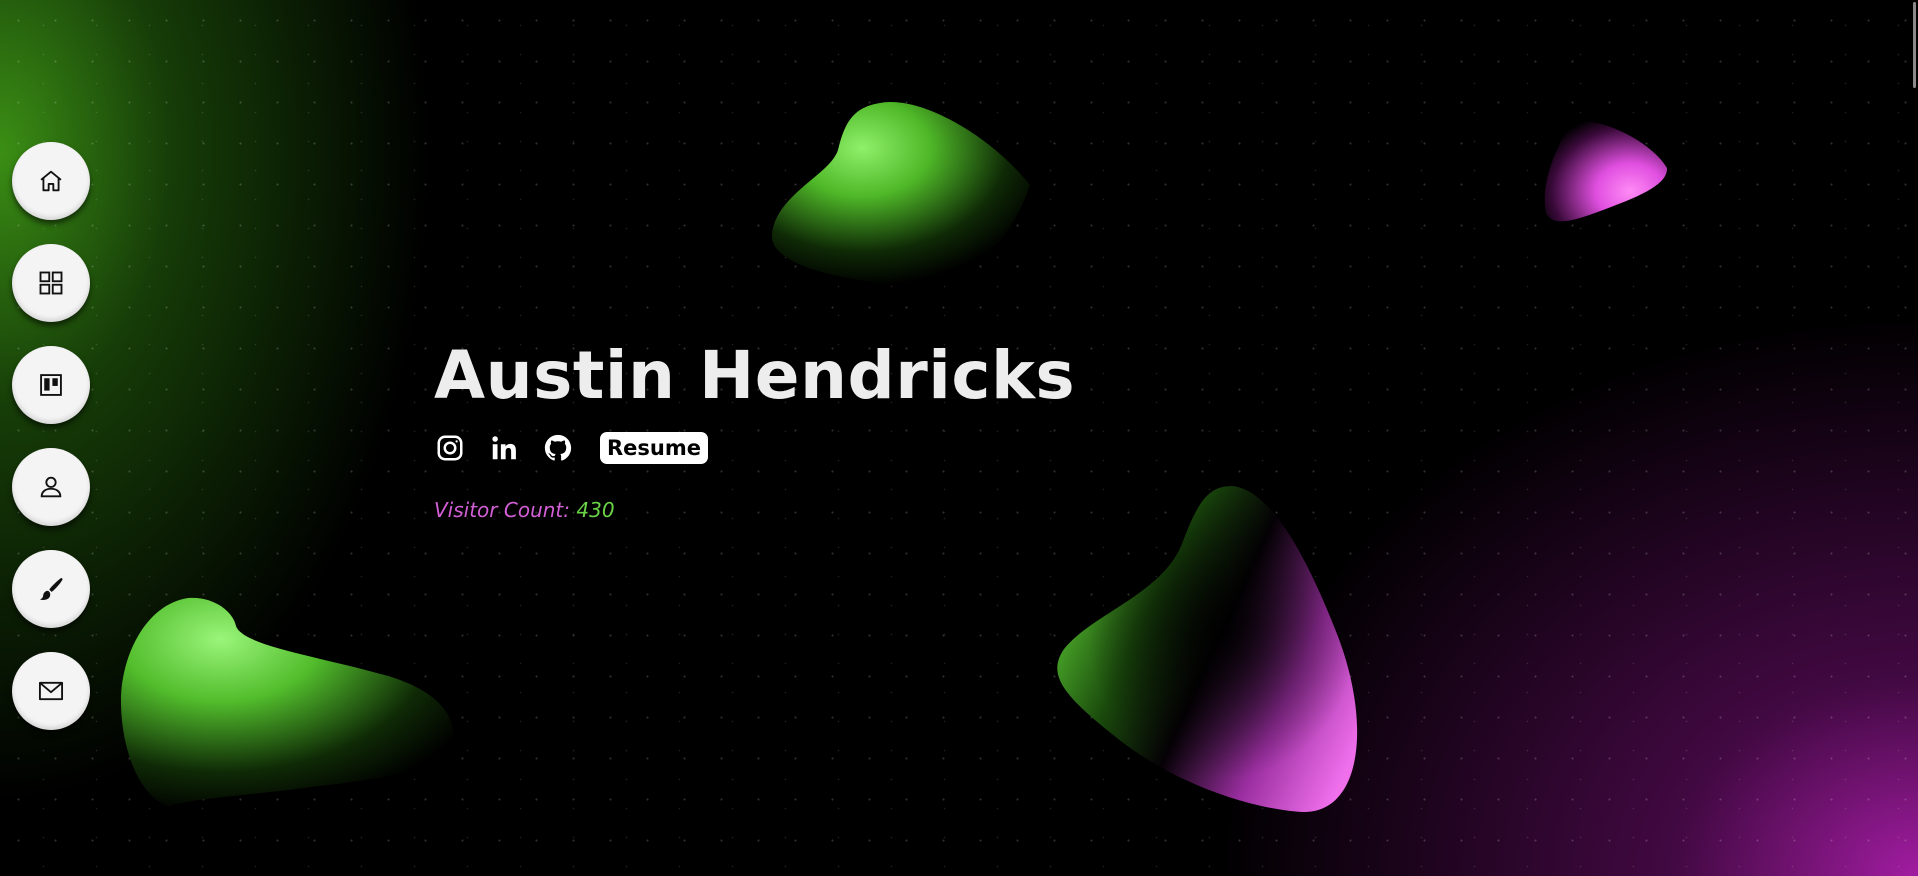  I want to click on instagram-link, so click(450, 448).